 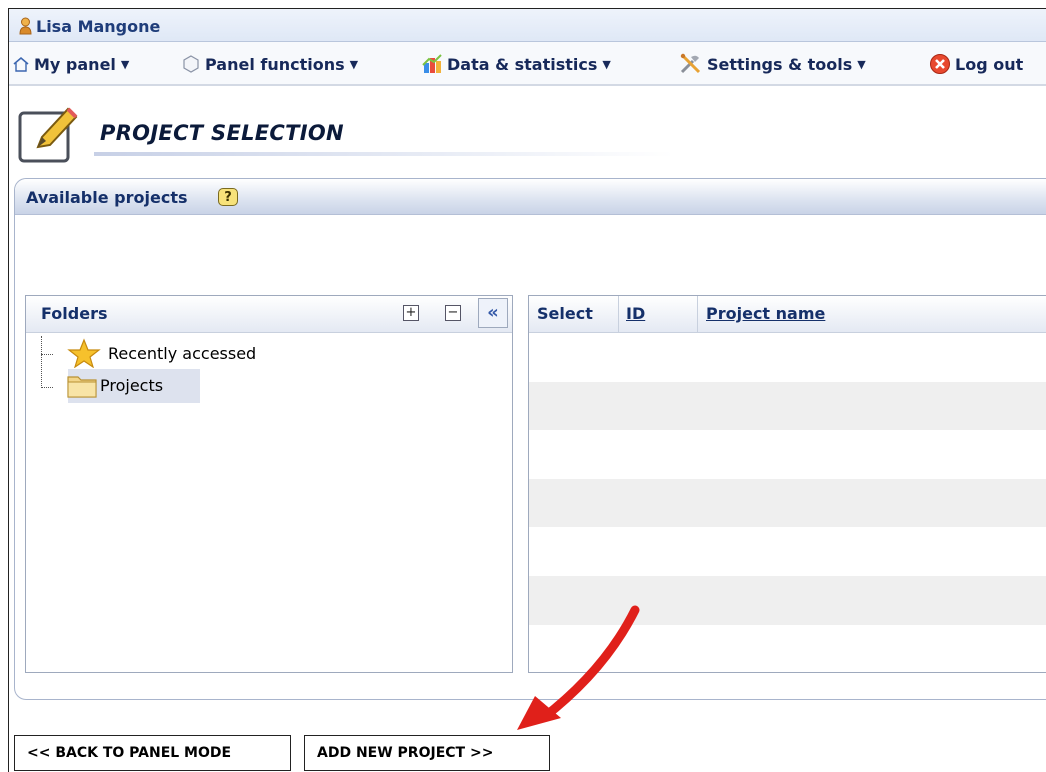 I want to click on folder-icon, so click(x=82, y=387).